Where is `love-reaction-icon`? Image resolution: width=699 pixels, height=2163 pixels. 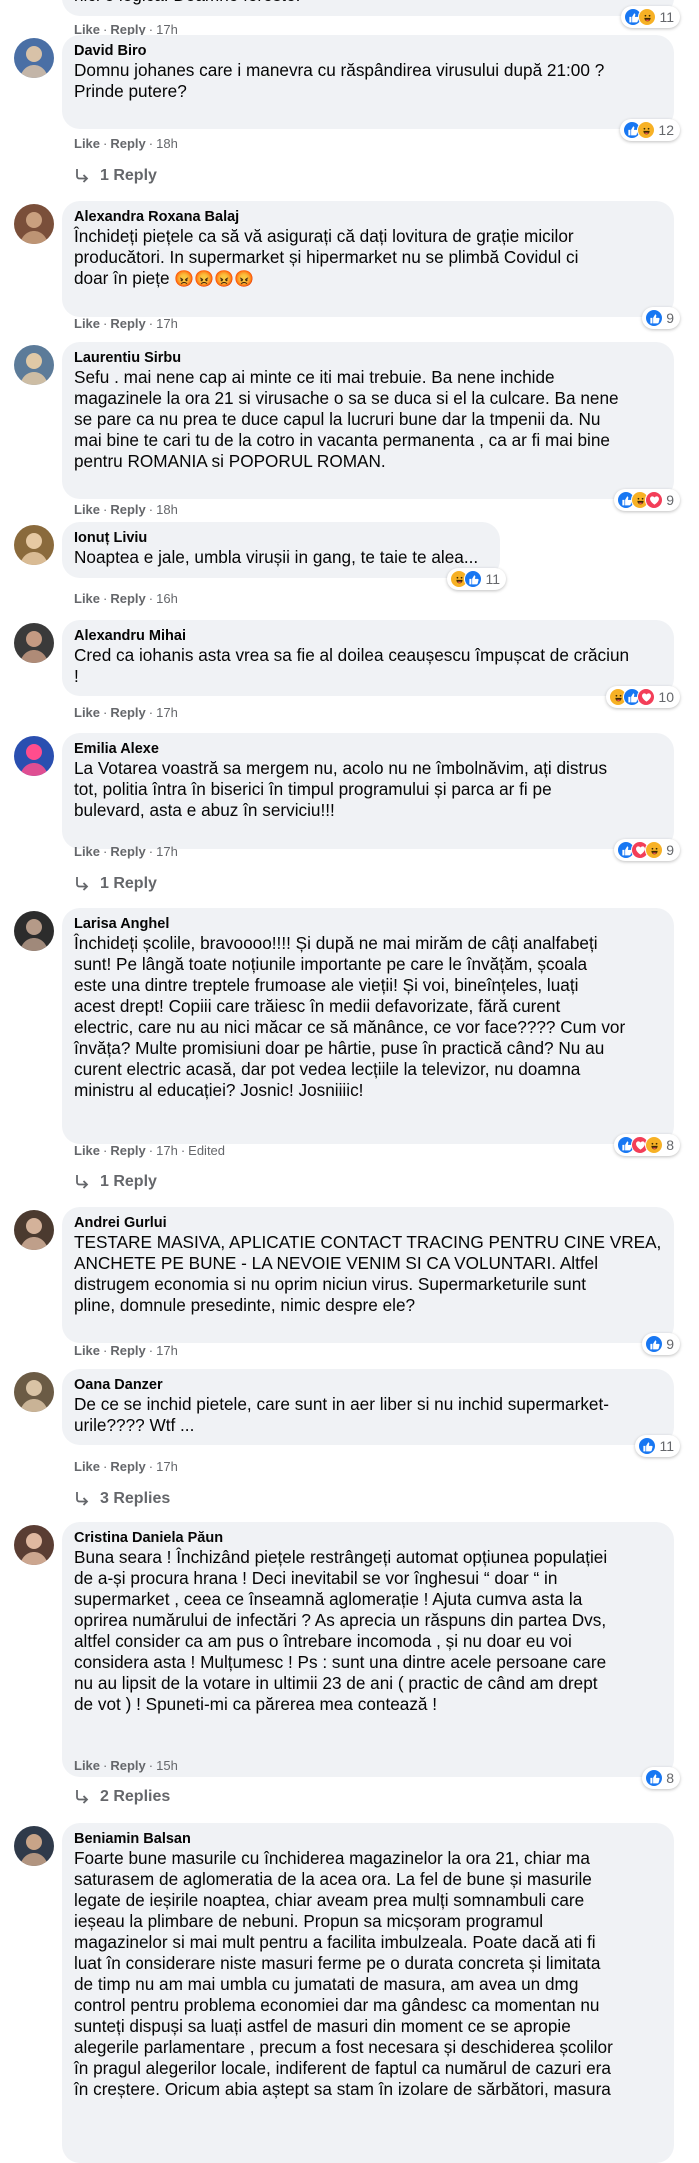 love-reaction-icon is located at coordinates (654, 500).